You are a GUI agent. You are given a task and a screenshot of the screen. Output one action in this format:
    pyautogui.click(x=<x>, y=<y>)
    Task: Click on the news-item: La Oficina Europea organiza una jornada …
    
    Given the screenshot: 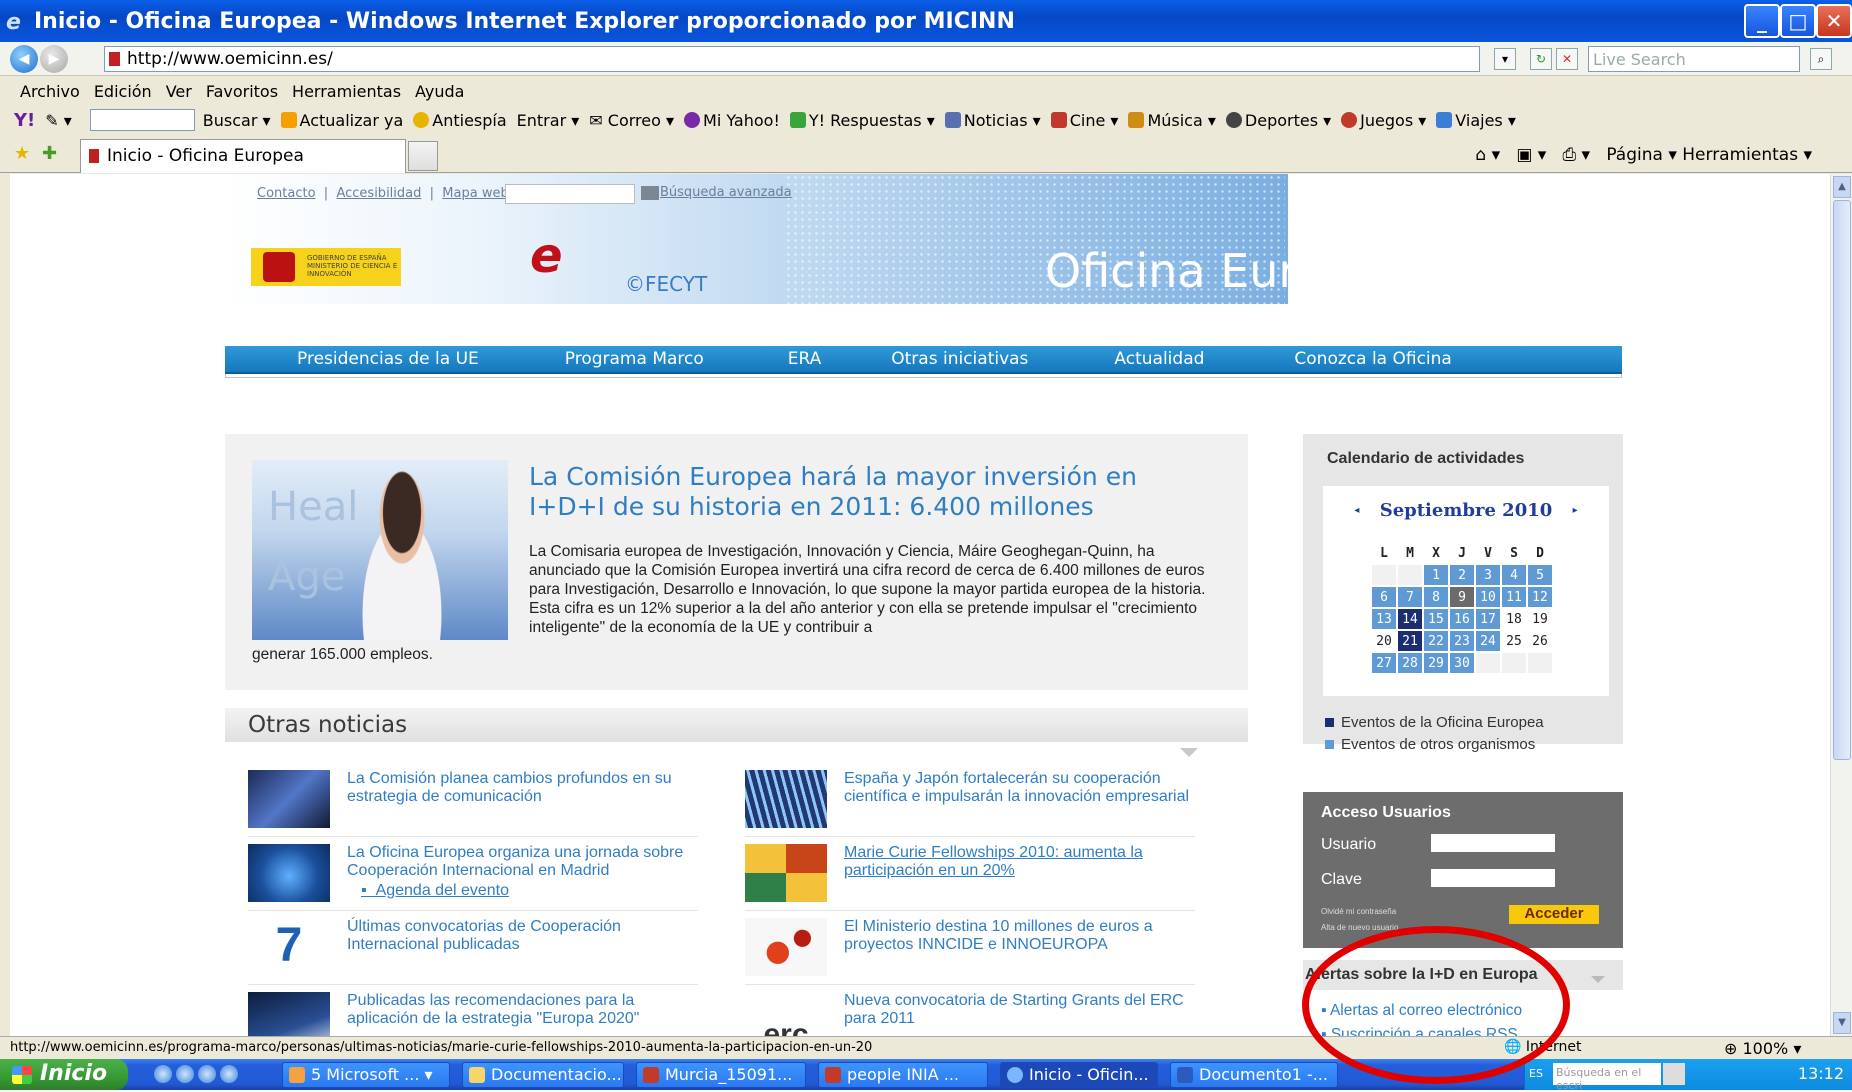 What is the action you would take?
    pyautogui.click(x=478, y=878)
    